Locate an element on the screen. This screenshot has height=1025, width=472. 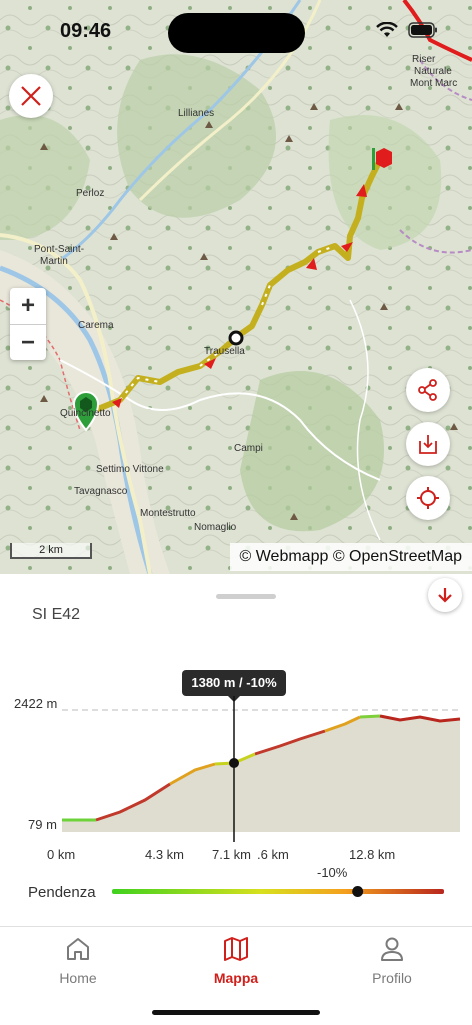
slope-label: Pendenza is located at coordinates (62, 892).